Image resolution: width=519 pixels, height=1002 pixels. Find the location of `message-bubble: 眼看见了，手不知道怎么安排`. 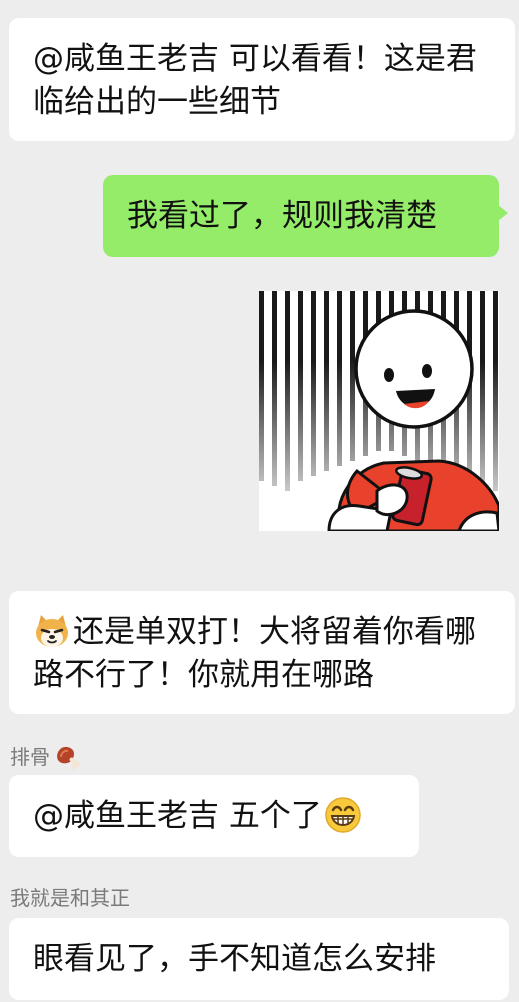

message-bubble: 眼看见了，手不知道怎么安排 is located at coordinates (259, 959).